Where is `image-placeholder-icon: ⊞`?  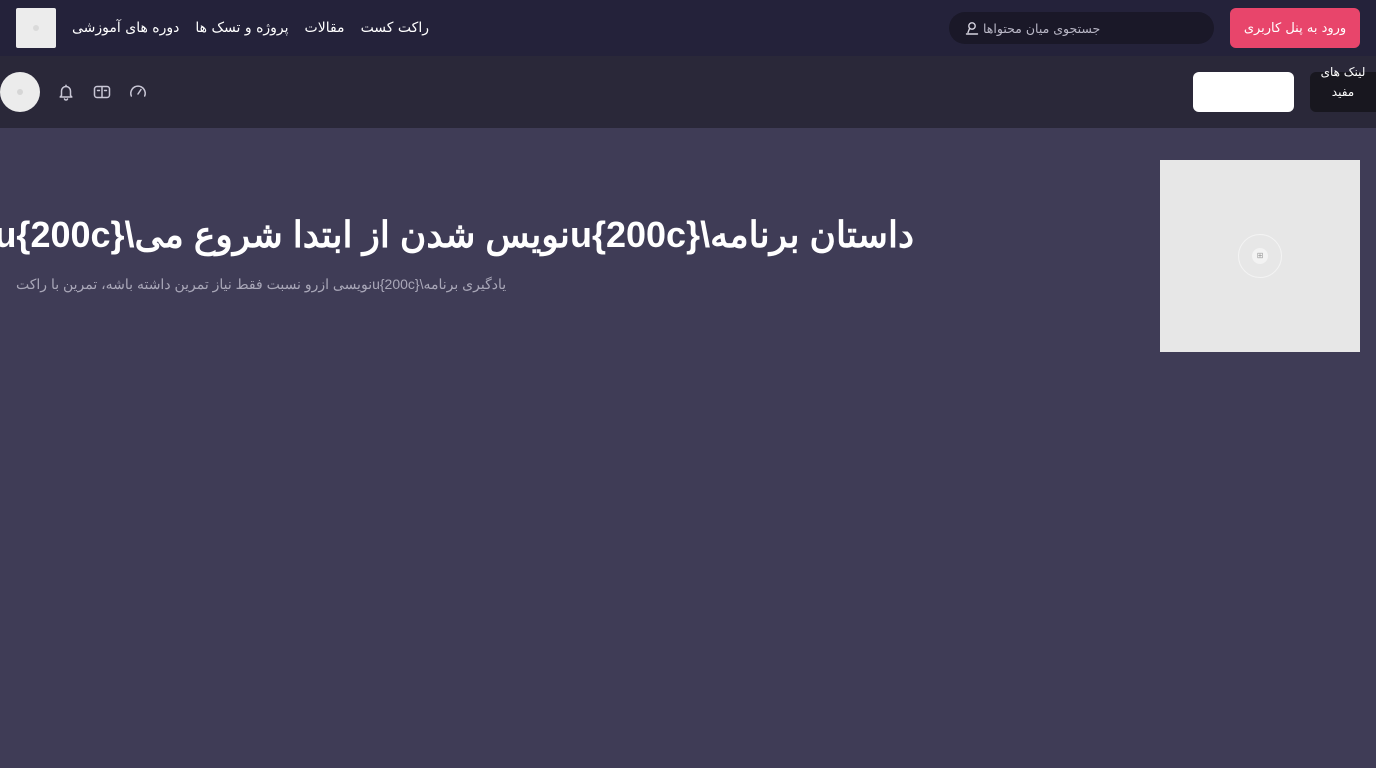
image-placeholder-icon: ⊞ is located at coordinates (1260, 256).